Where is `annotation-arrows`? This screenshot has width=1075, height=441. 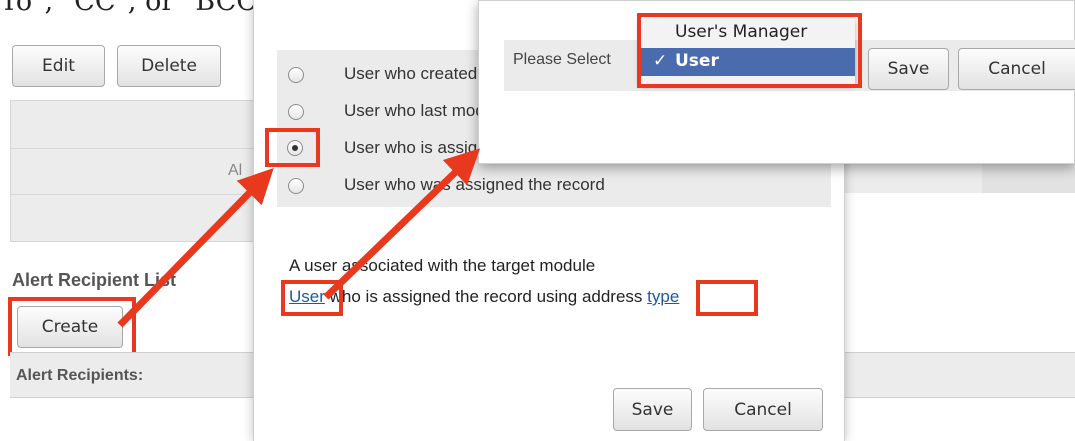 annotation-arrows is located at coordinates (299, 238).